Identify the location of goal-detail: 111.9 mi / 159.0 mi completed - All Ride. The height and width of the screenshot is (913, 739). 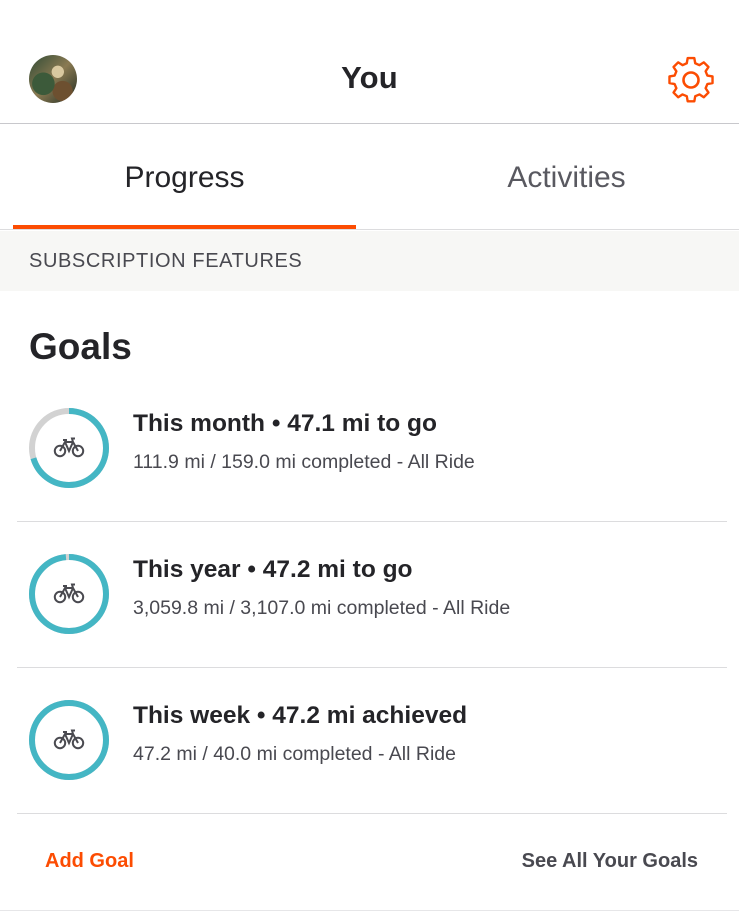
(304, 462).